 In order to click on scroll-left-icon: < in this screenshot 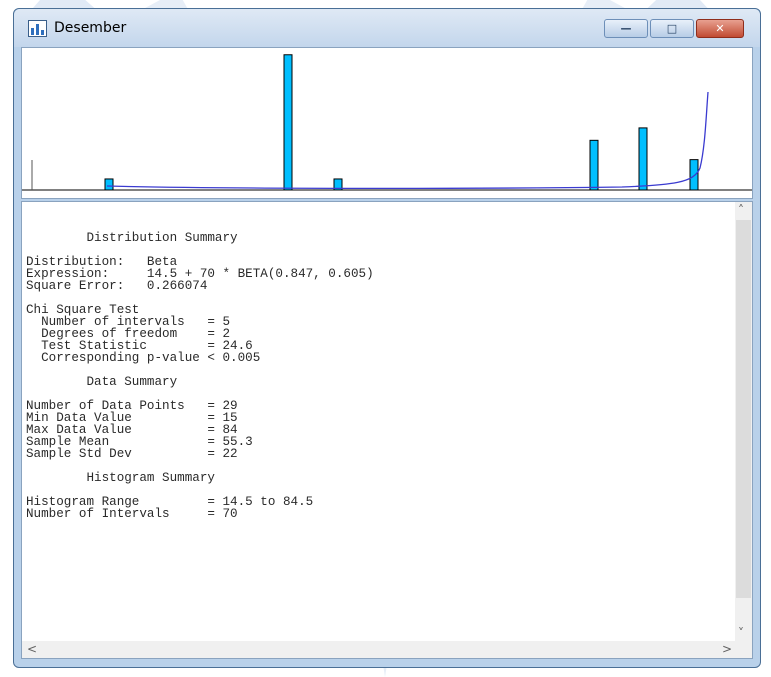, I will do `click(32, 649)`.